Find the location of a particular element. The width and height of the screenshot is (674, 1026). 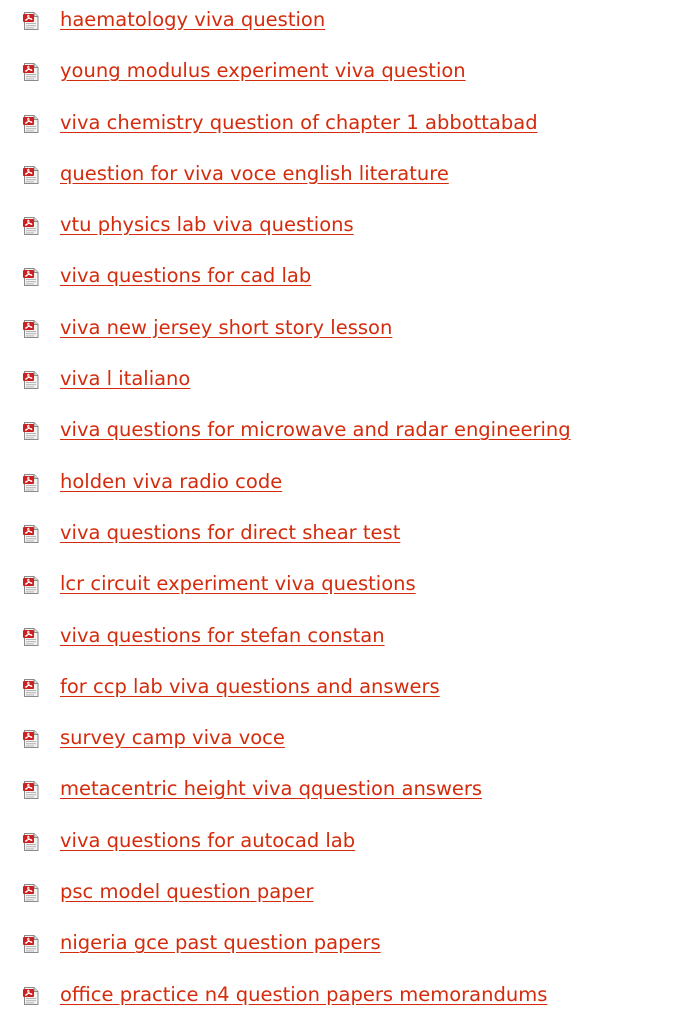

list-item: nigeria gce past question papers is located at coordinates (337, 948).